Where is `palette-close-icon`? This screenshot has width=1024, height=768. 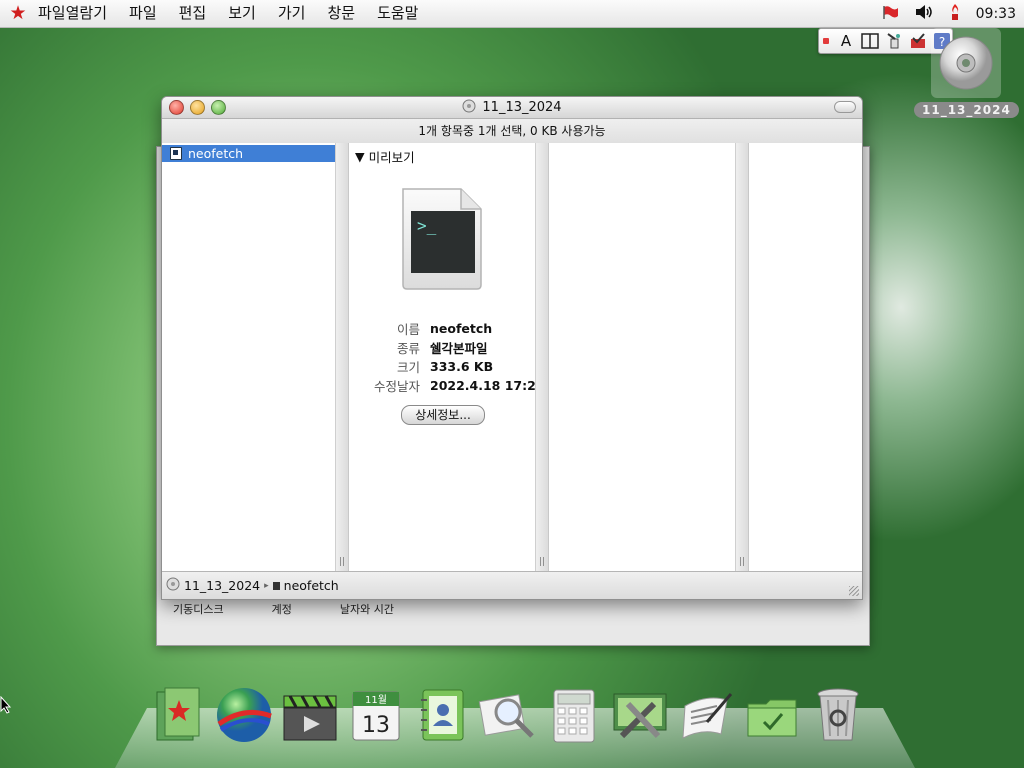 palette-close-icon is located at coordinates (826, 41).